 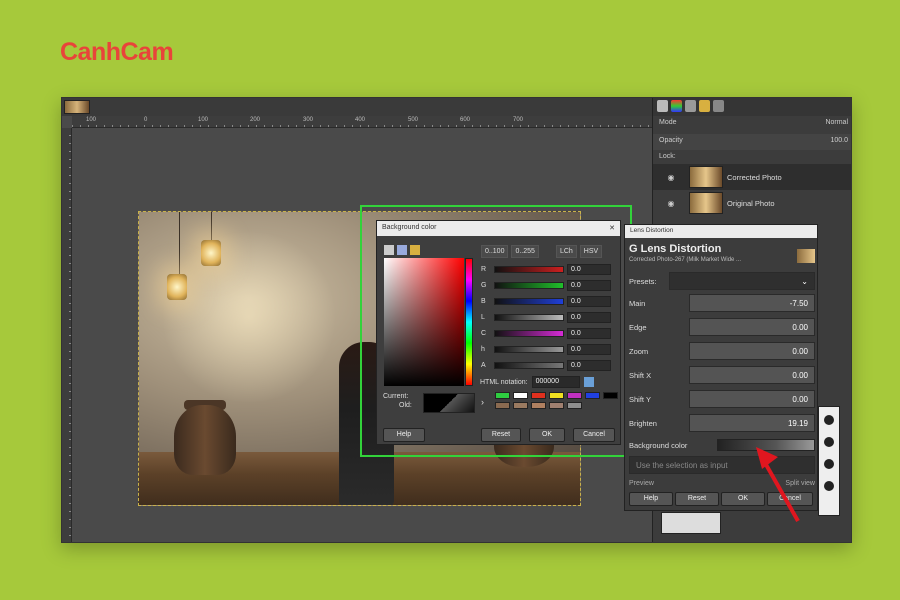 I want to click on brushes-panel, so click(x=829, y=461).